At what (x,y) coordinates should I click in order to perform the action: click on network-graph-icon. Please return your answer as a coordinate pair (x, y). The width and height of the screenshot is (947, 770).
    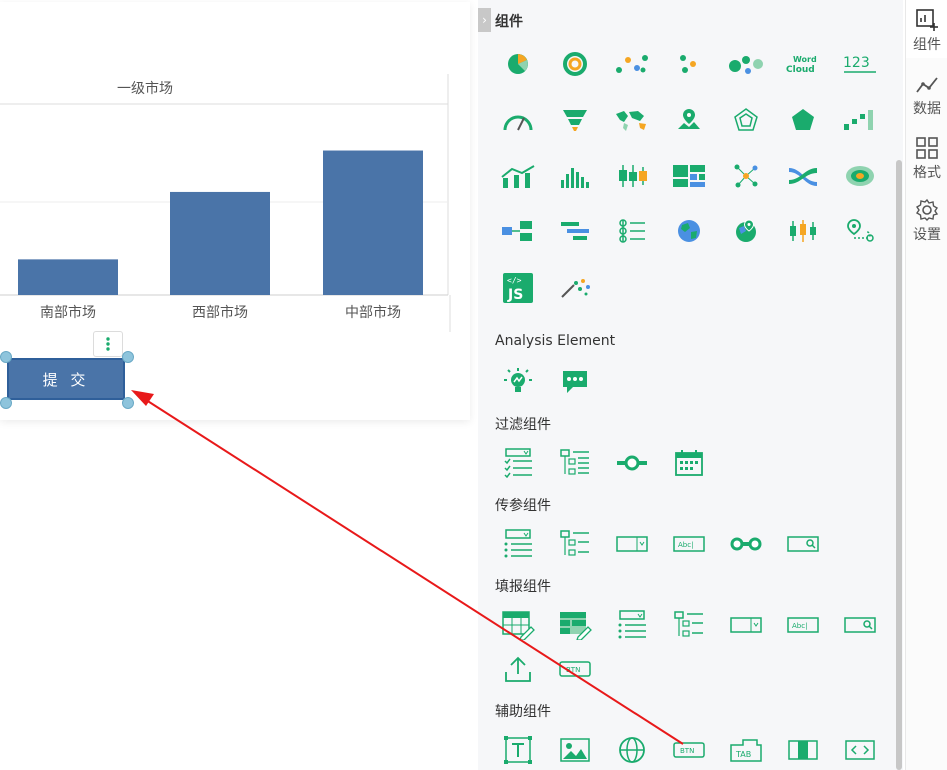
    Looking at the image, I should click on (746, 176).